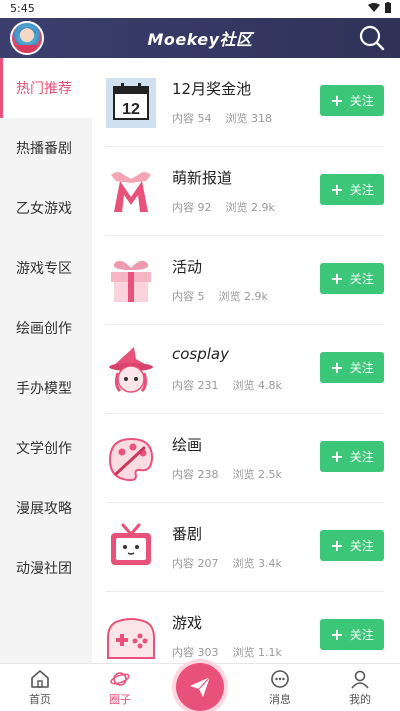 Image resolution: width=400 pixels, height=711 pixels. I want to click on palette-icon, so click(131, 459).